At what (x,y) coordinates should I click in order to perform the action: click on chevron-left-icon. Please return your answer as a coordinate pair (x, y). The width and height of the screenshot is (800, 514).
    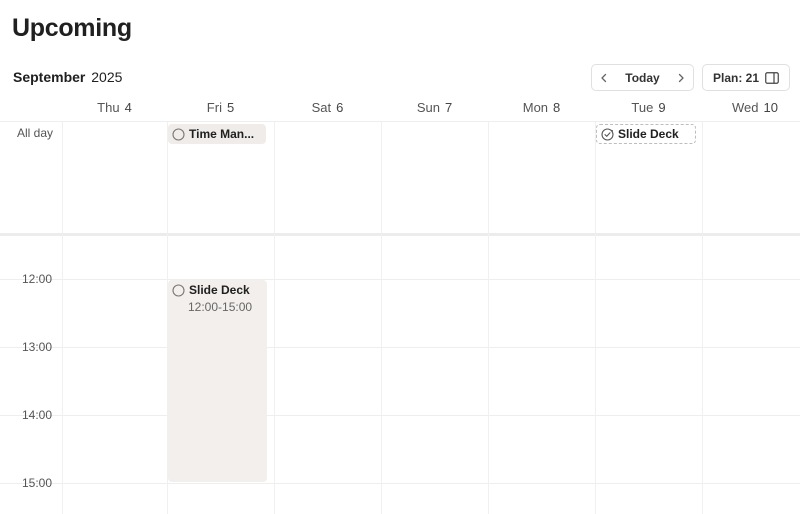
    Looking at the image, I should click on (604, 77).